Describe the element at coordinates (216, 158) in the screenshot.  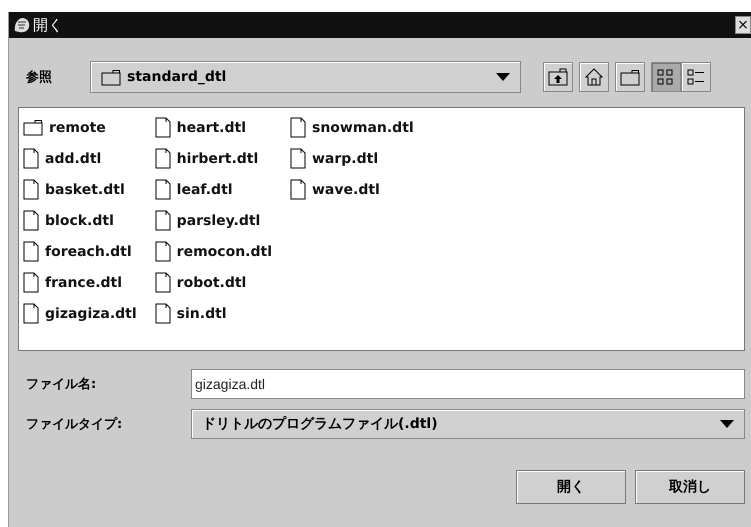
I see `file-item: hirbert.dtl` at that location.